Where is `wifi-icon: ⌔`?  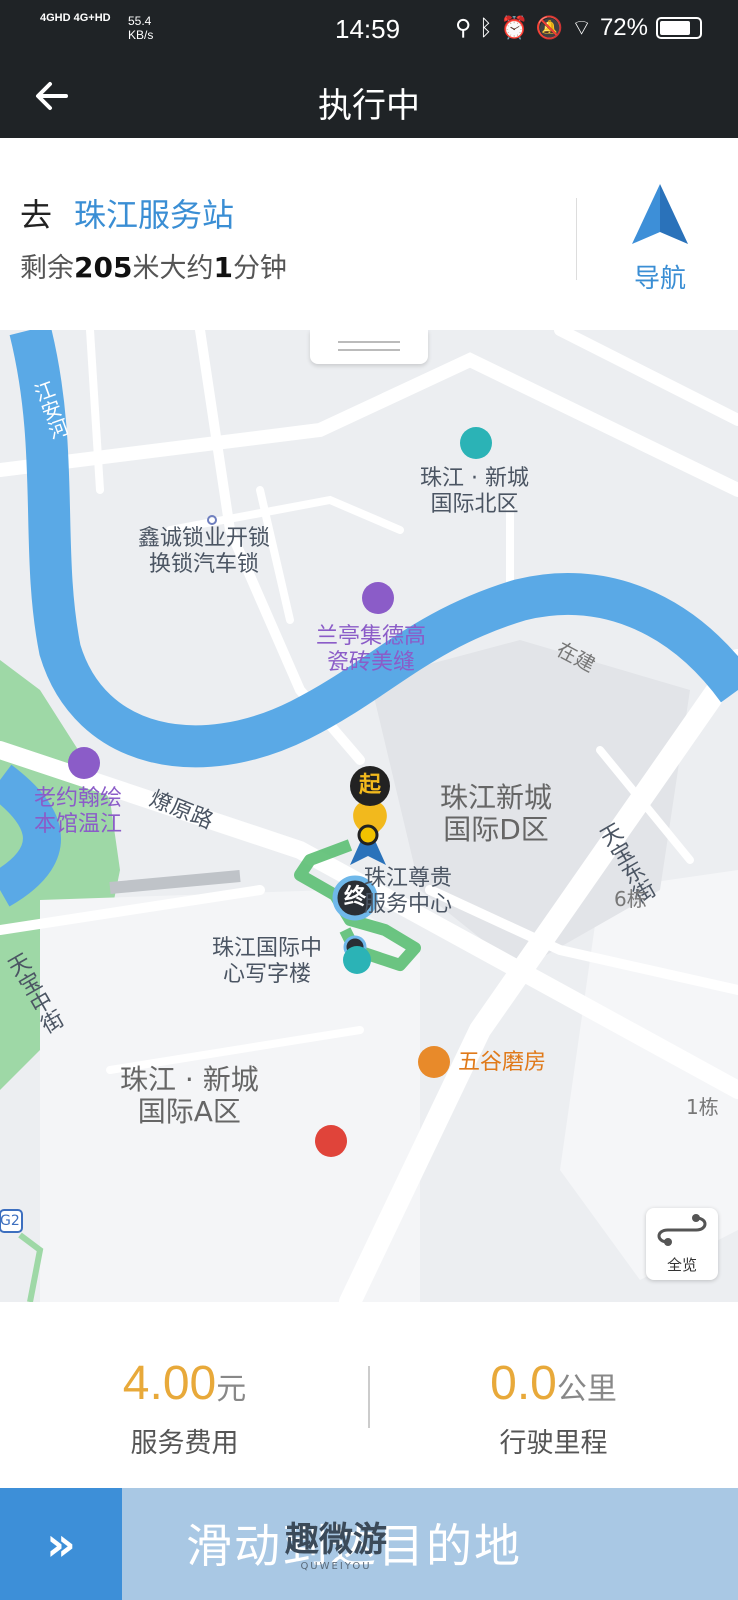
wifi-icon: ⌔ is located at coordinates (581, 28).